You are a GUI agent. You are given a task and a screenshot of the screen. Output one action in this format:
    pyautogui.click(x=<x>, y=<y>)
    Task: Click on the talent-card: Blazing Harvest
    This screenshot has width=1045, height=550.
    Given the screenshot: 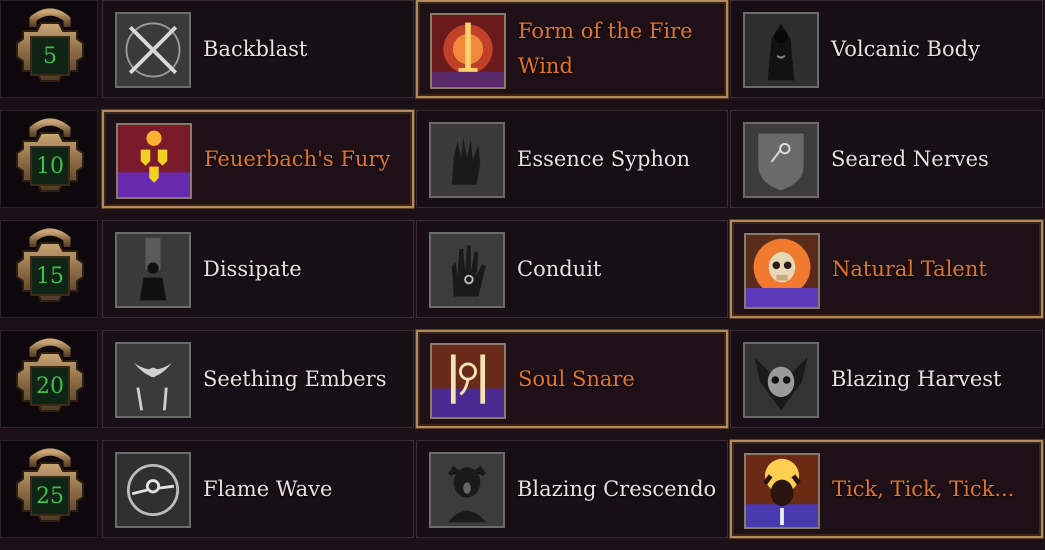 What is the action you would take?
    pyautogui.click(x=886, y=379)
    